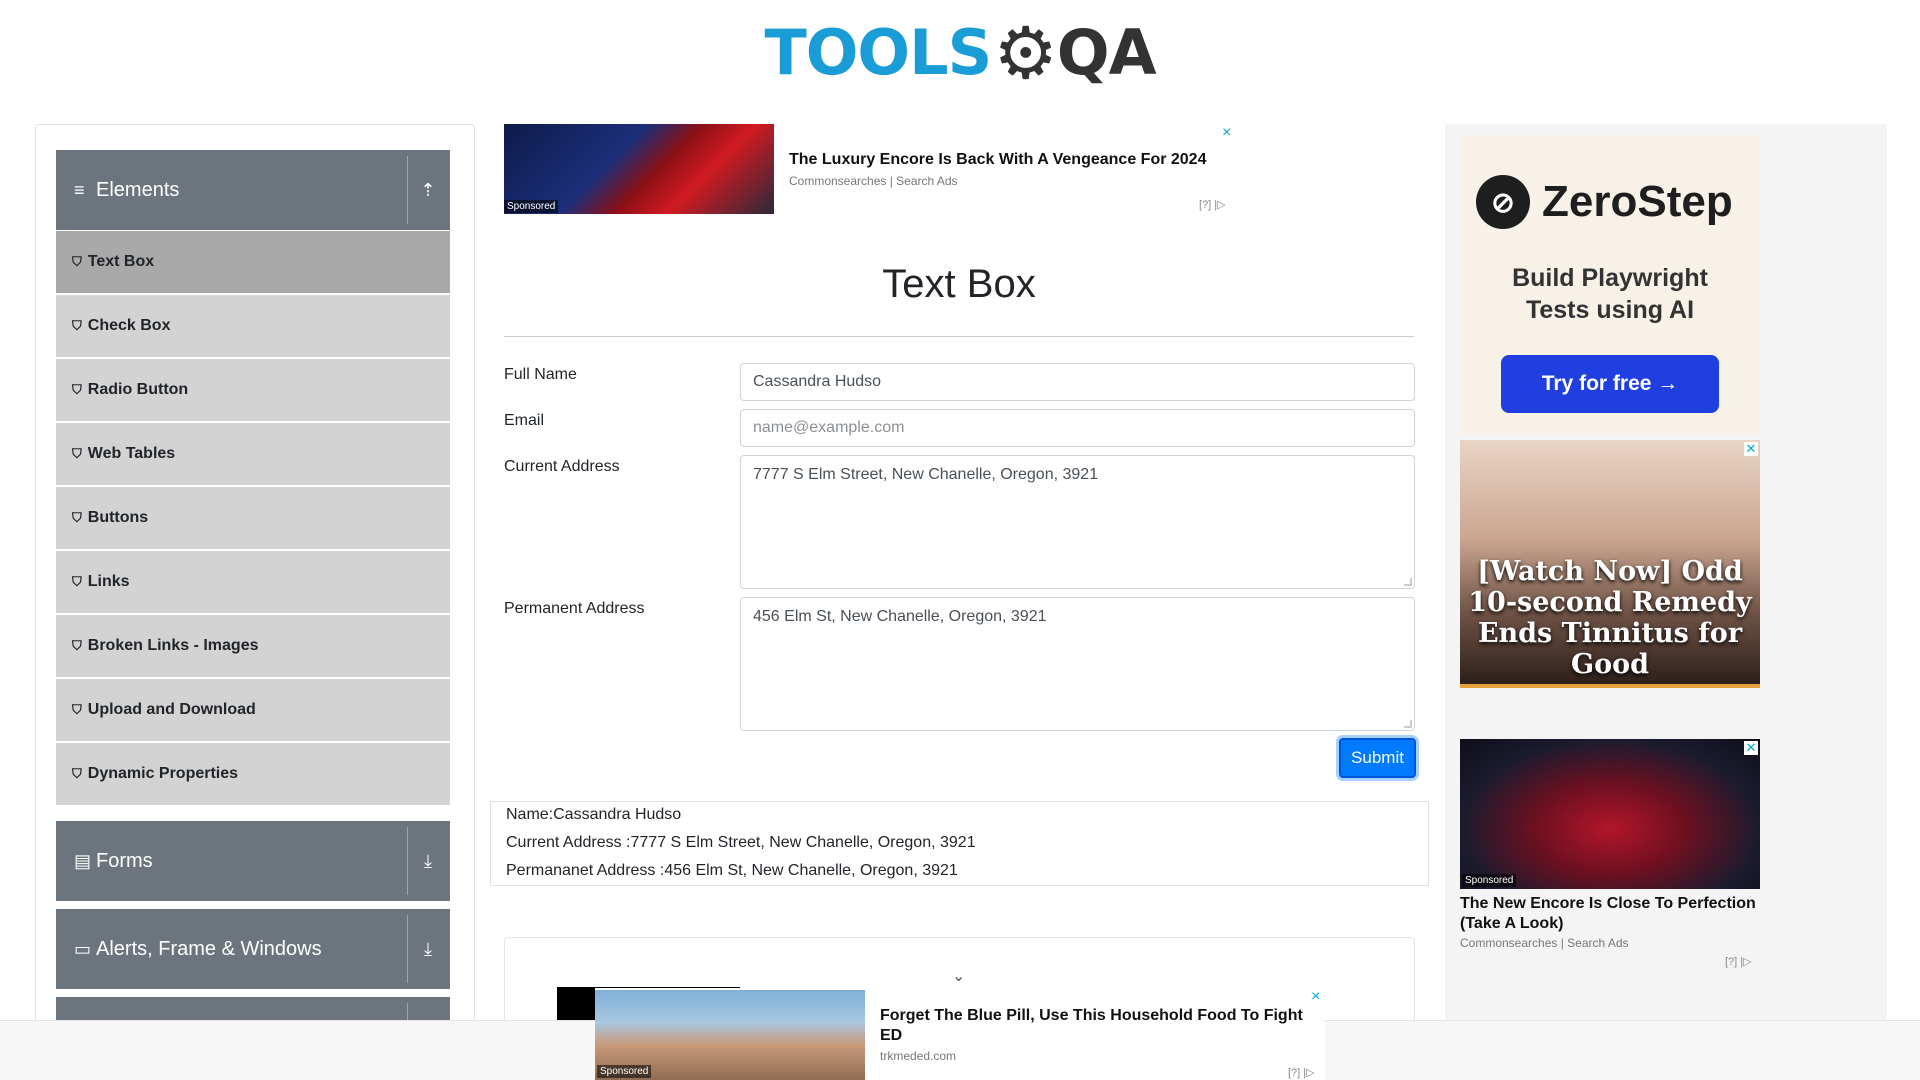 The width and height of the screenshot is (1920, 1080). I want to click on group-header-alerts: ▭ Alerts, Frame & Windows ⤓, so click(253, 949).